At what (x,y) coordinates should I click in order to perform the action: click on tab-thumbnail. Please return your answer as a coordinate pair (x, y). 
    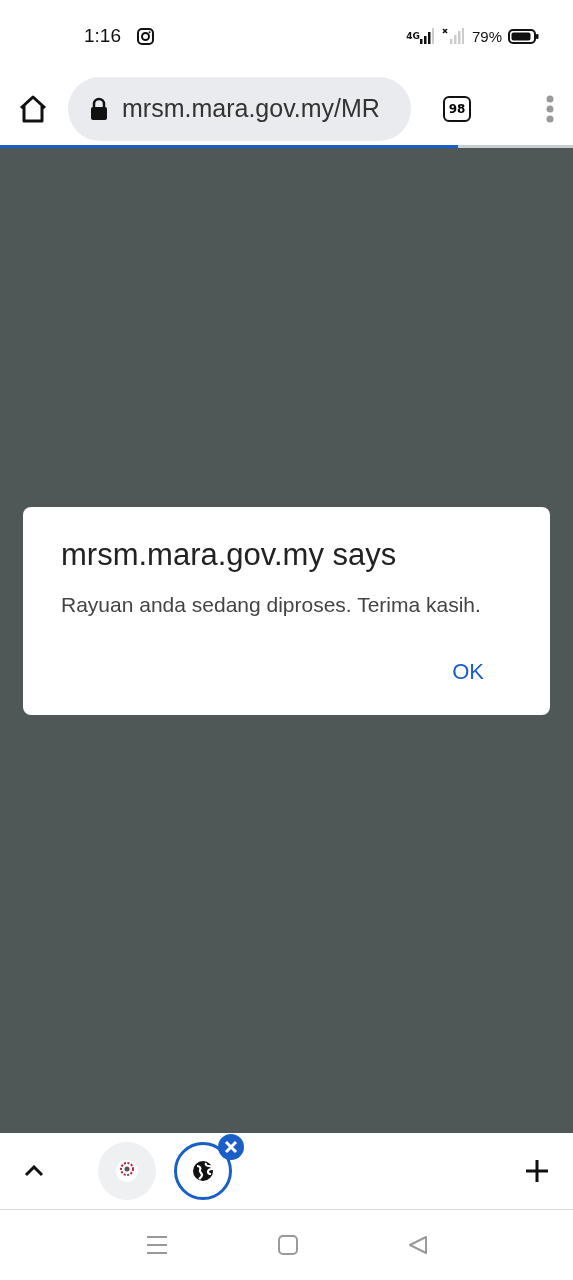
    Looking at the image, I should click on (203, 1171).